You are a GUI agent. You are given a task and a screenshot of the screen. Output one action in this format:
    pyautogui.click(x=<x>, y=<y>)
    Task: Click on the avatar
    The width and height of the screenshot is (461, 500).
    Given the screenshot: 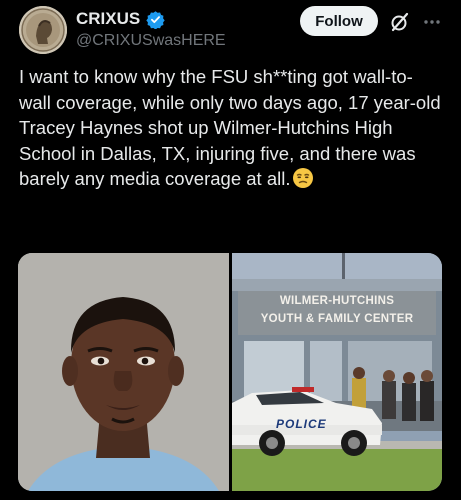 What is the action you would take?
    pyautogui.click(x=43, y=30)
    